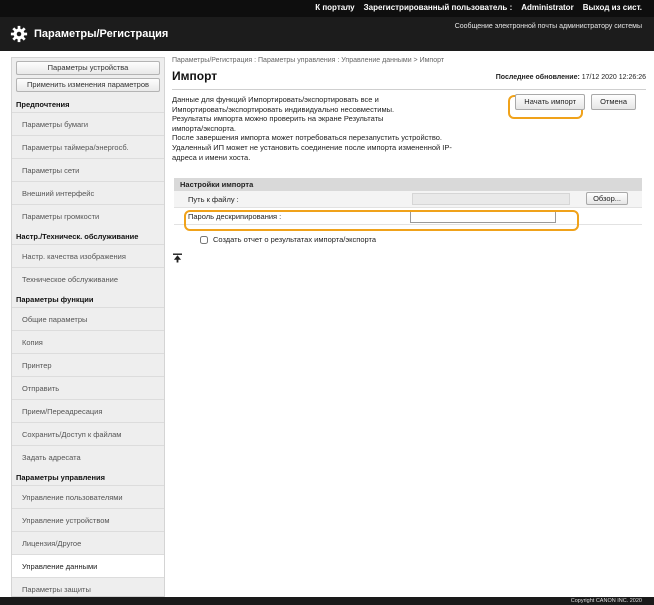 This screenshot has height=605, width=654. Describe the element at coordinates (88, 192) in the screenshot. I see `sidebar-item-interface: Внешний интерфейс` at that location.